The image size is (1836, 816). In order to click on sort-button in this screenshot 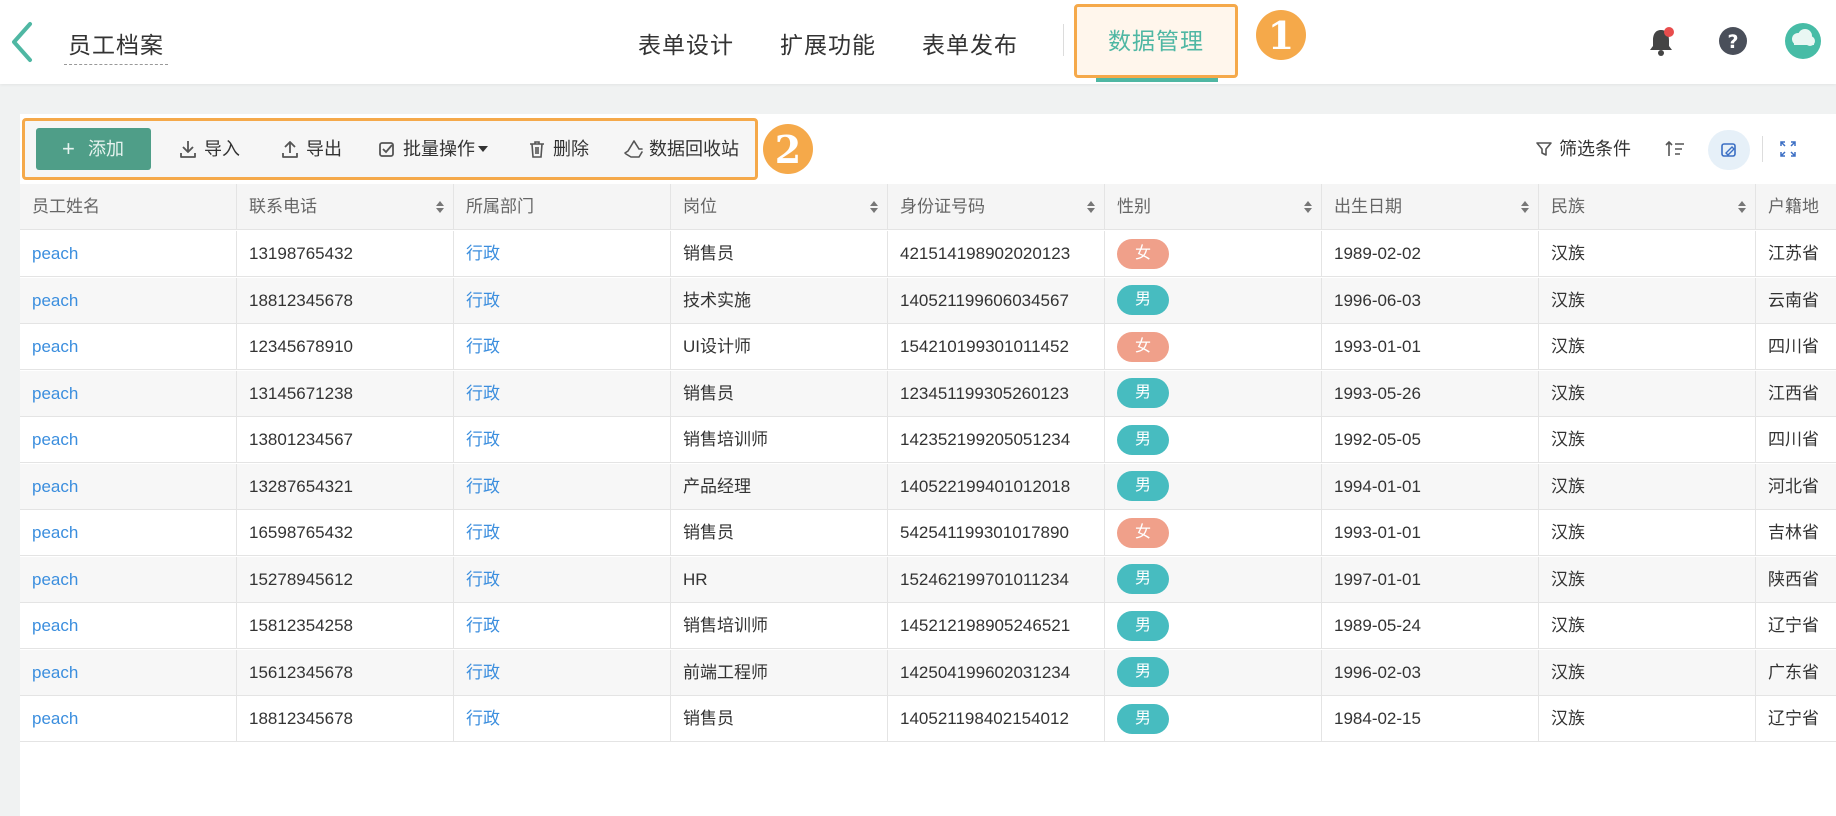, I will do `click(1676, 149)`.